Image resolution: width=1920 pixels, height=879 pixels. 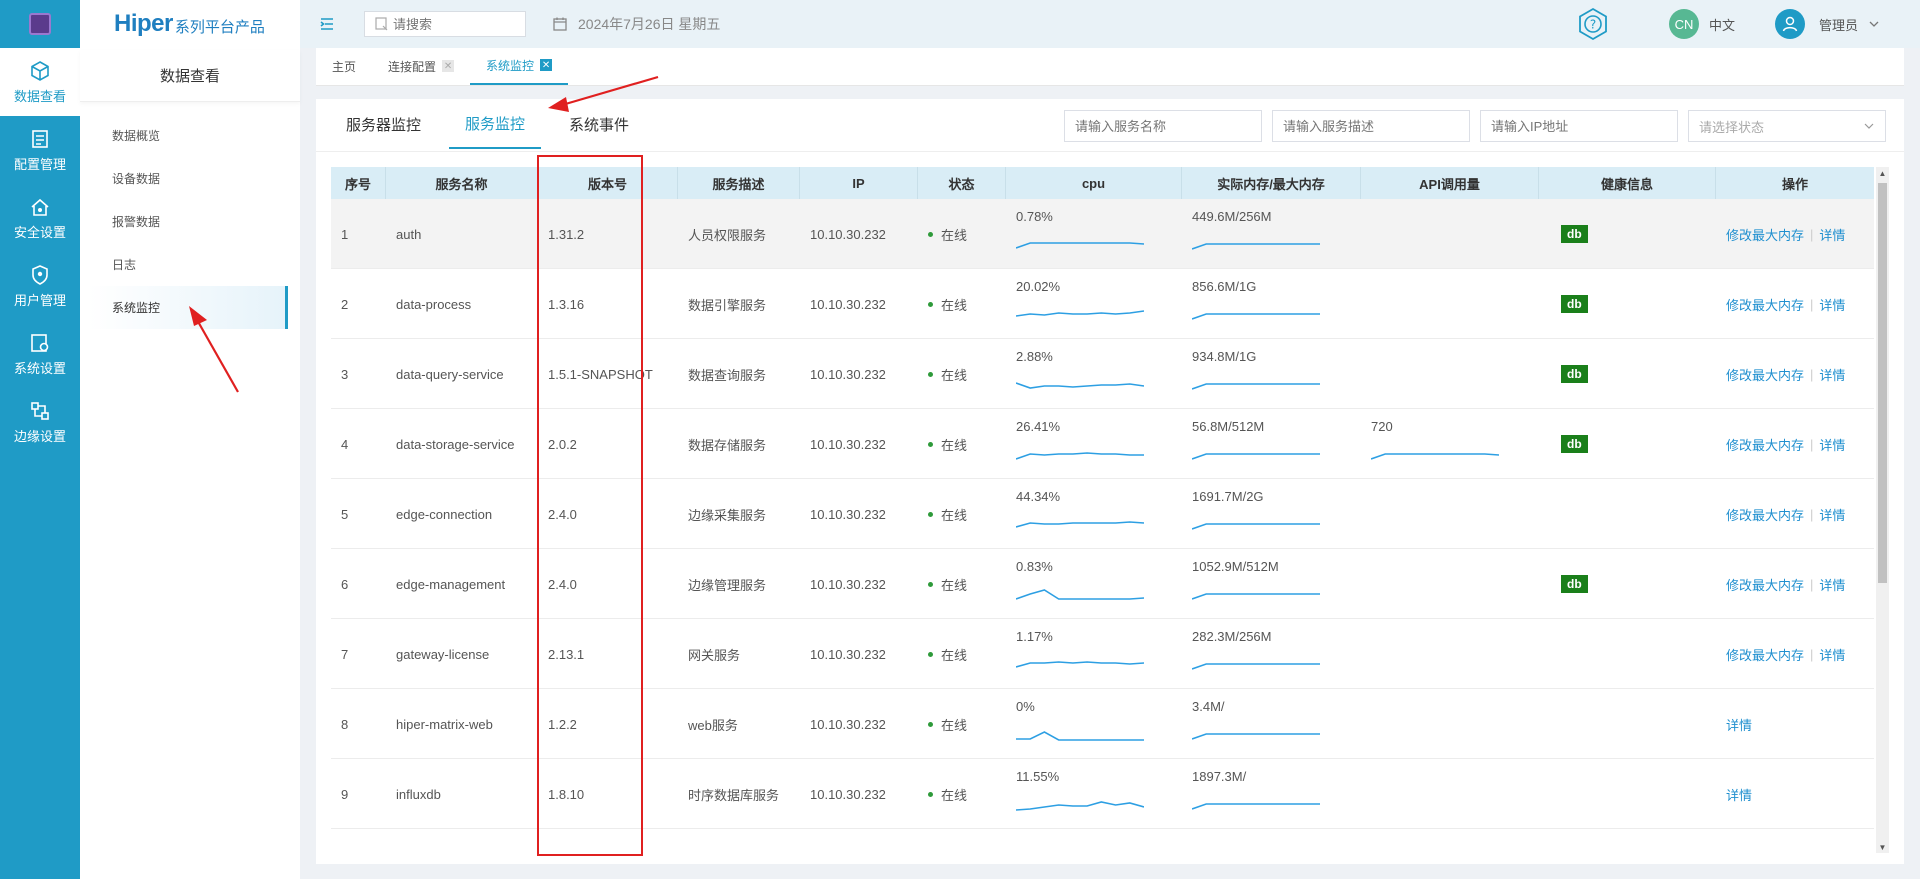 I want to click on sidebar-item-logs: 日志, so click(x=188, y=264).